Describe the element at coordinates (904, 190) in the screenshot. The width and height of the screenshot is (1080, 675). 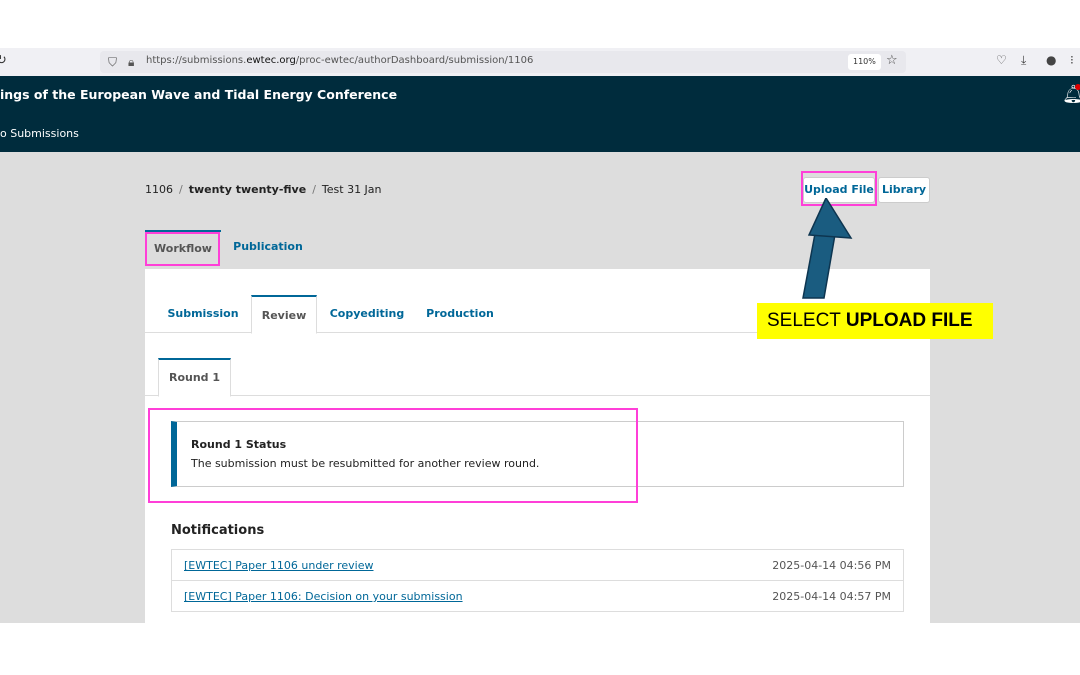
I see `library-button: Library` at that location.